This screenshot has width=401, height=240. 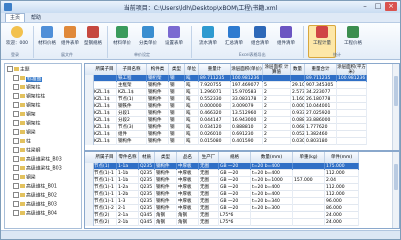 I want to click on table-cell: 29.103777, so click(x=298, y=85).